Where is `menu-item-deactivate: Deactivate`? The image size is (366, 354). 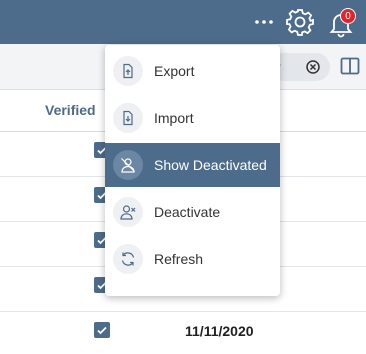 menu-item-deactivate: Deactivate is located at coordinates (192, 212).